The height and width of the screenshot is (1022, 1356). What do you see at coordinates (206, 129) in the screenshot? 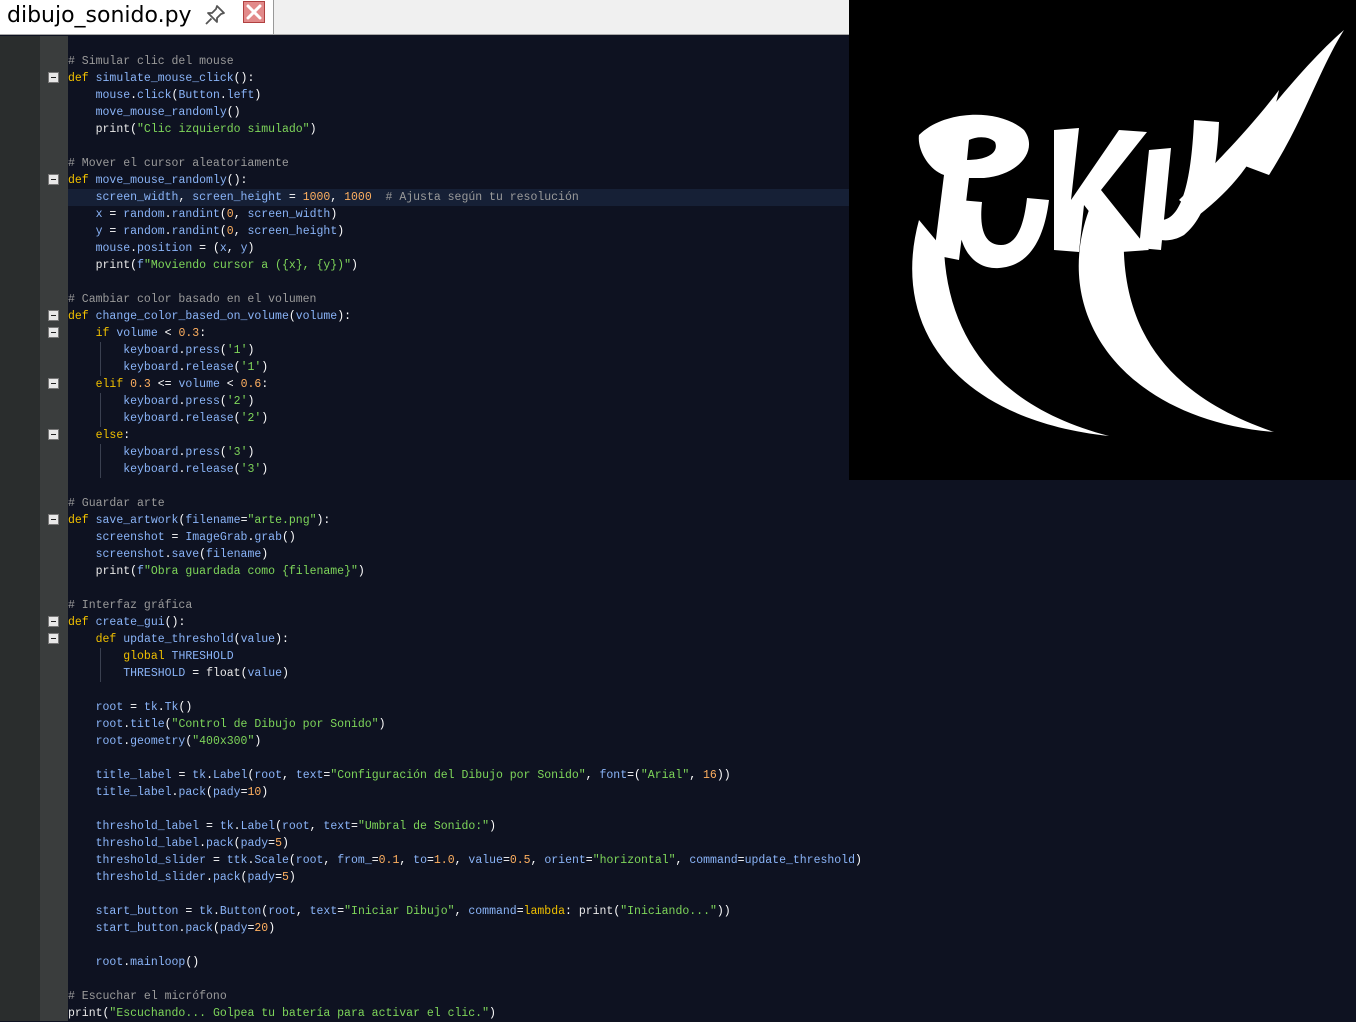
I see `code-line: print("Clic izquierdo simulado")` at bounding box center [206, 129].